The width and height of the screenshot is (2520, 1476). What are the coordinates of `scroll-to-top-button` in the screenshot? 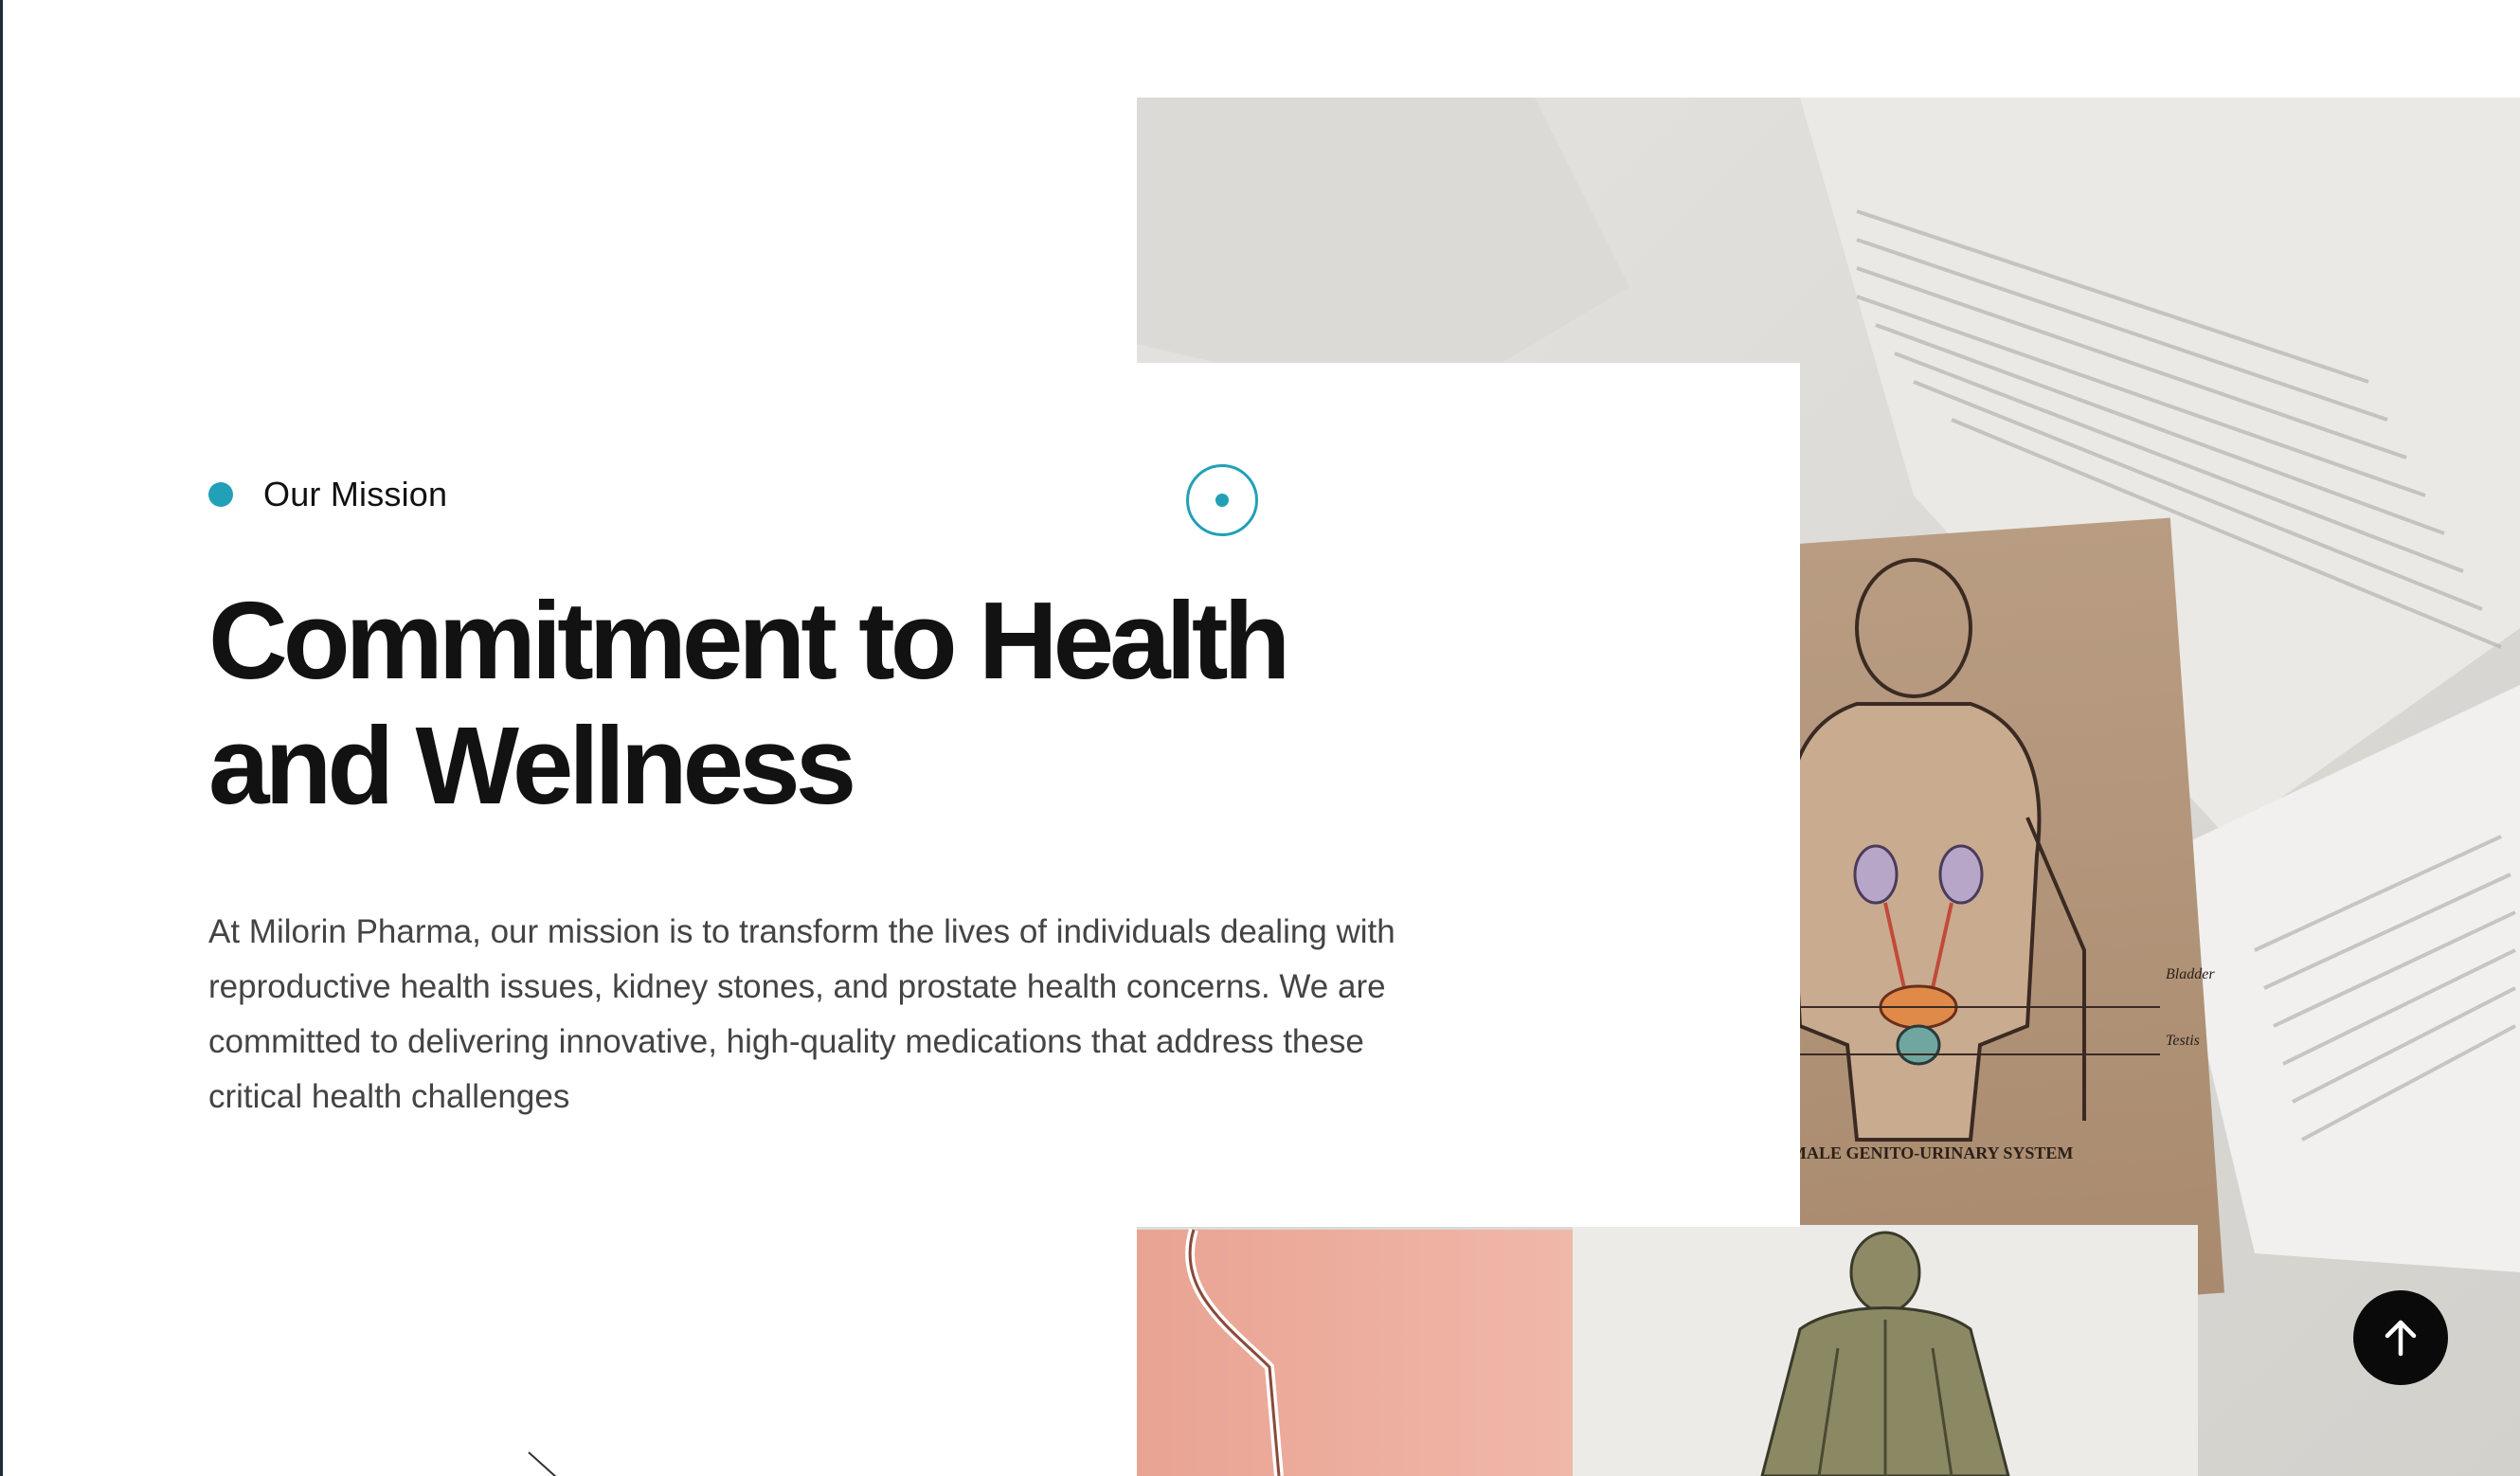 It's located at (2400, 1337).